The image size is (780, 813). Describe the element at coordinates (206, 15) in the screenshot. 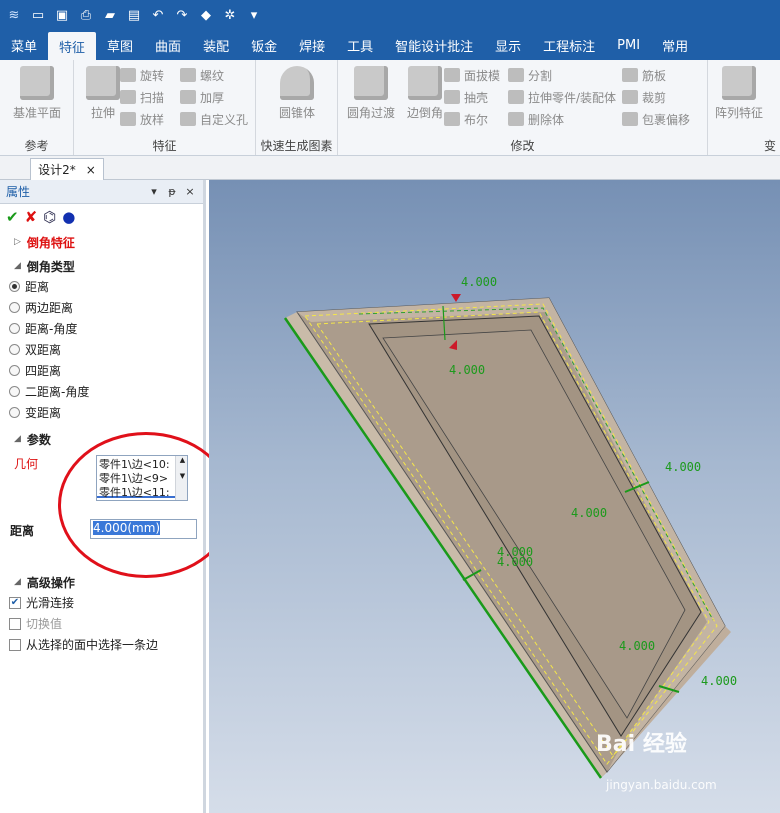

I see `regen-icon: ◆` at that location.